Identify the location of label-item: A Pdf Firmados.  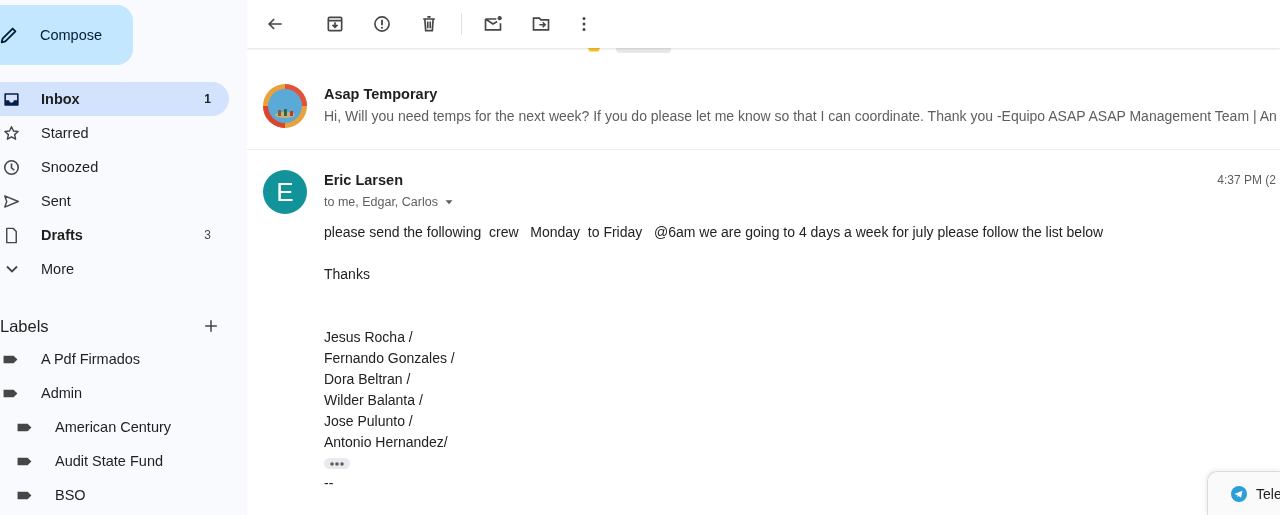
(123, 359).